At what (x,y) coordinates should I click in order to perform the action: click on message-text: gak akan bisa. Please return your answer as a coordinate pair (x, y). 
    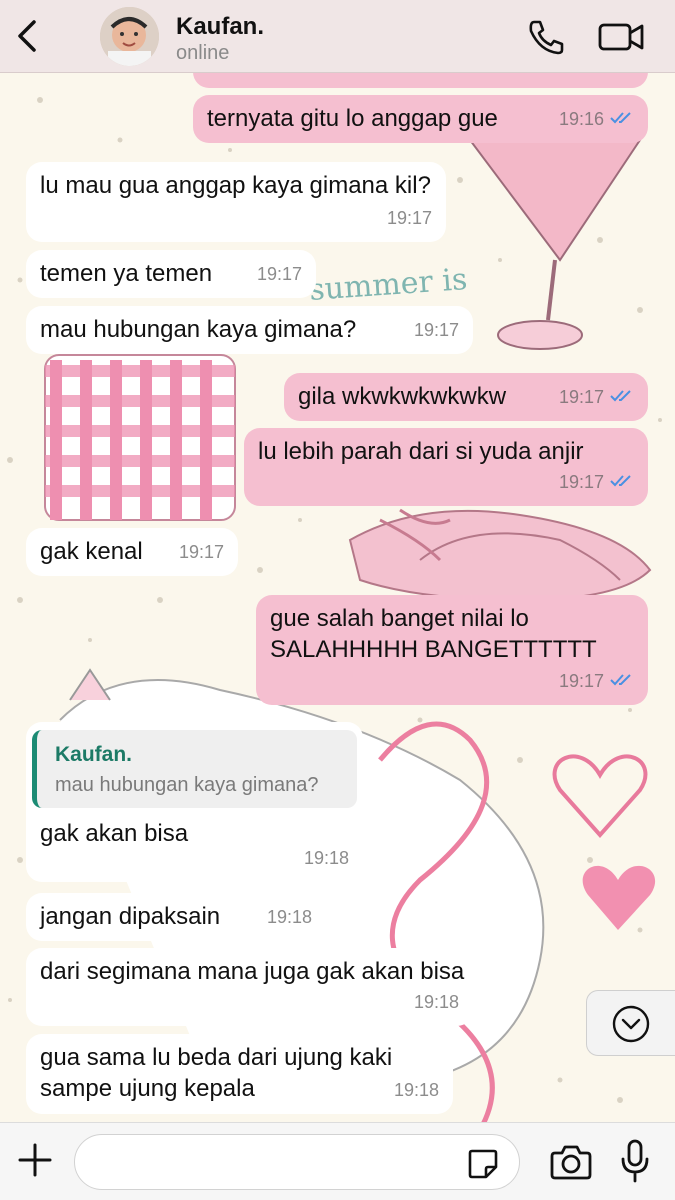
    Looking at the image, I should click on (114, 833).